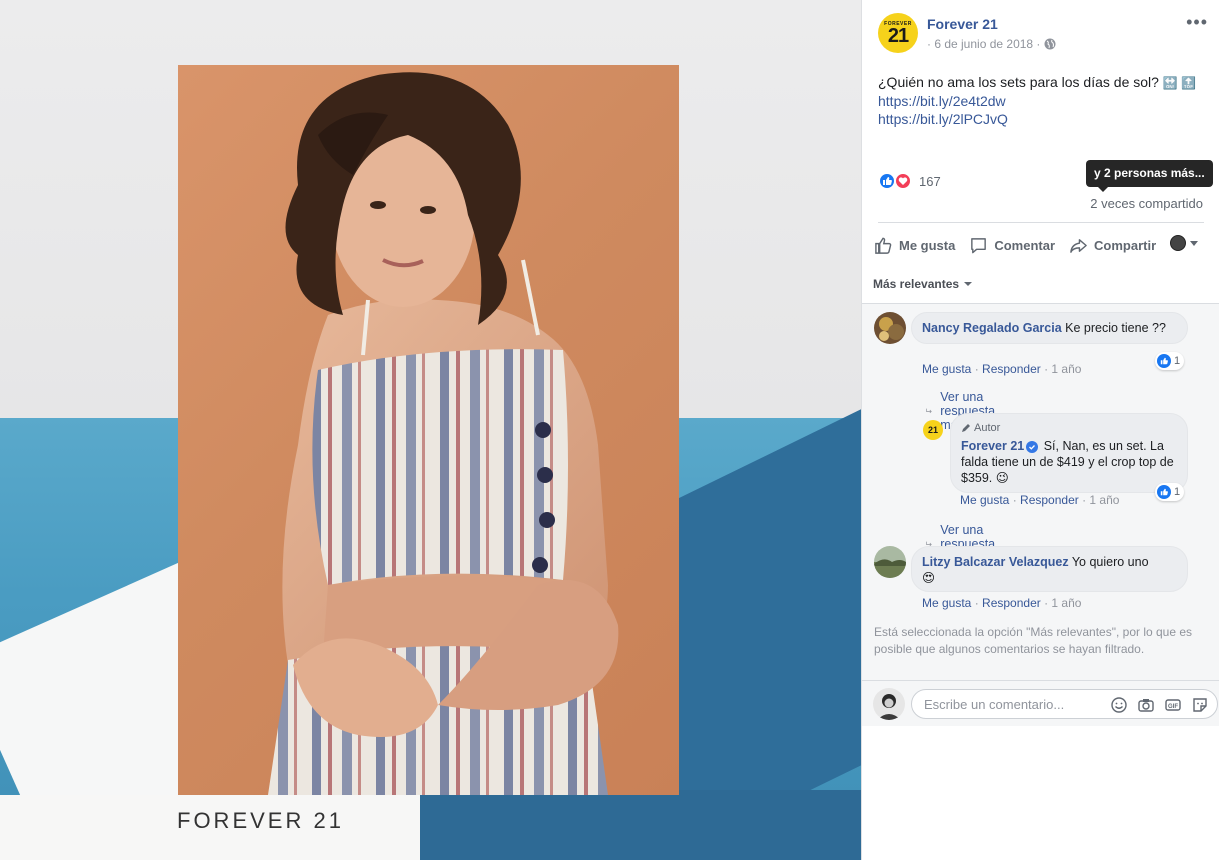 This screenshot has width=1219, height=860. What do you see at coordinates (1069, 428) in the screenshot?
I see `author-badge: Autor` at bounding box center [1069, 428].